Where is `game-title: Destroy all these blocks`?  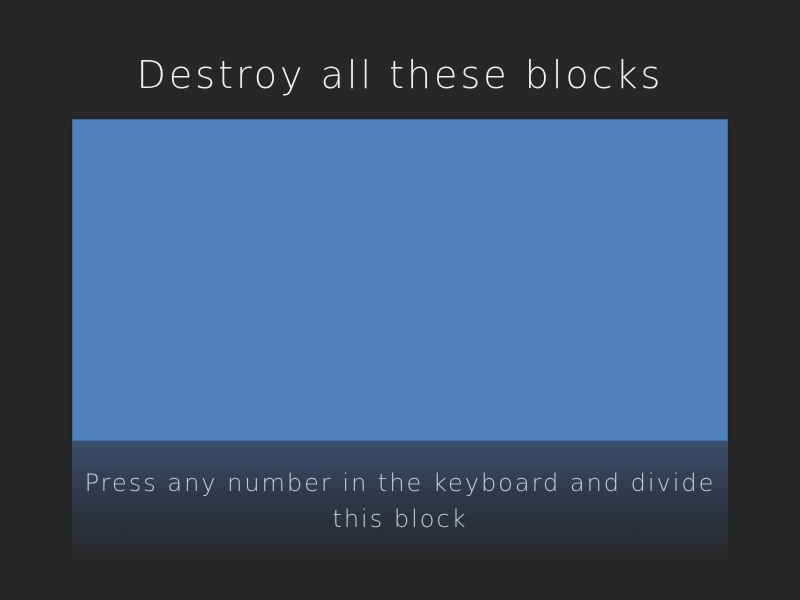
game-title: Destroy all these blocks is located at coordinates (400, 75).